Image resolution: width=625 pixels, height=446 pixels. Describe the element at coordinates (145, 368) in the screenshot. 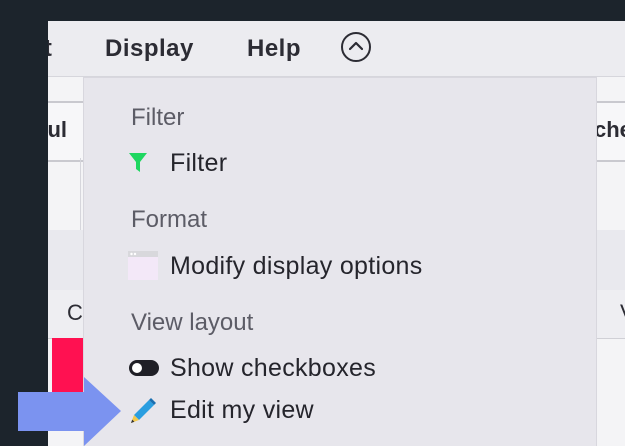

I see `toggle-icon` at that location.